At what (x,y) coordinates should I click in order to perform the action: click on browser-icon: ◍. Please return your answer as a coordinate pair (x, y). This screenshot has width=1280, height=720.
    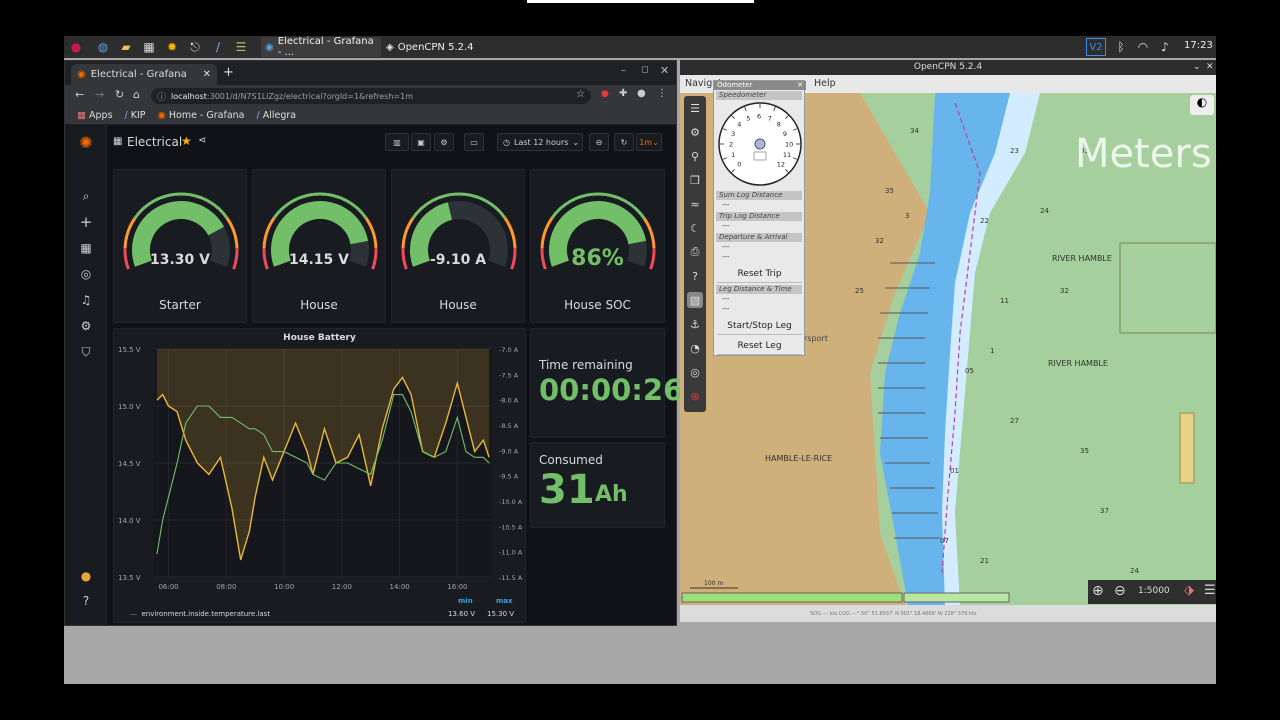
    Looking at the image, I should click on (103, 47).